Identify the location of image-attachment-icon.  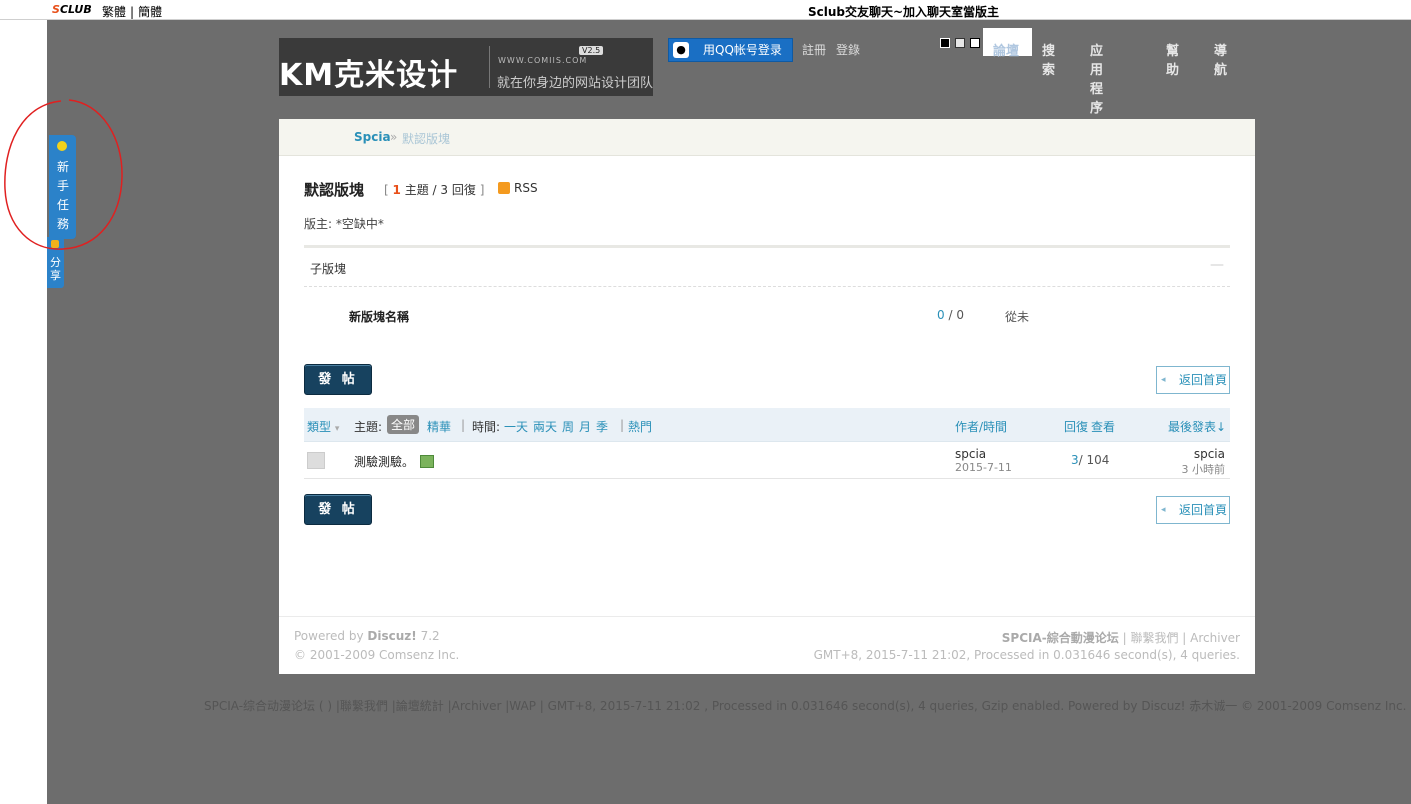
(427, 461).